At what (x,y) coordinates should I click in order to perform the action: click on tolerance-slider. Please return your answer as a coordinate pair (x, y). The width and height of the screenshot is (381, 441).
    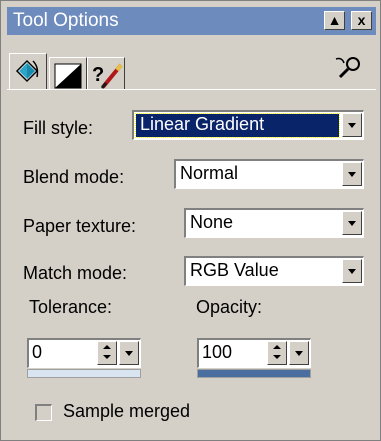
    Looking at the image, I should click on (84, 373).